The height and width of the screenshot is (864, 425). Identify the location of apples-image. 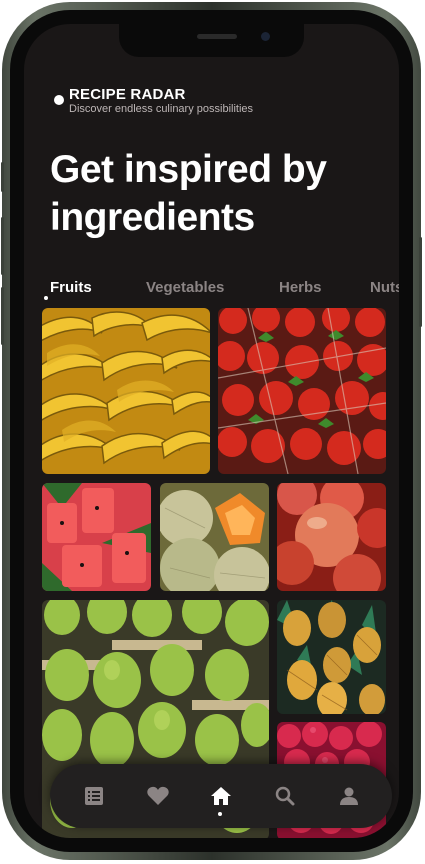
(331, 537).